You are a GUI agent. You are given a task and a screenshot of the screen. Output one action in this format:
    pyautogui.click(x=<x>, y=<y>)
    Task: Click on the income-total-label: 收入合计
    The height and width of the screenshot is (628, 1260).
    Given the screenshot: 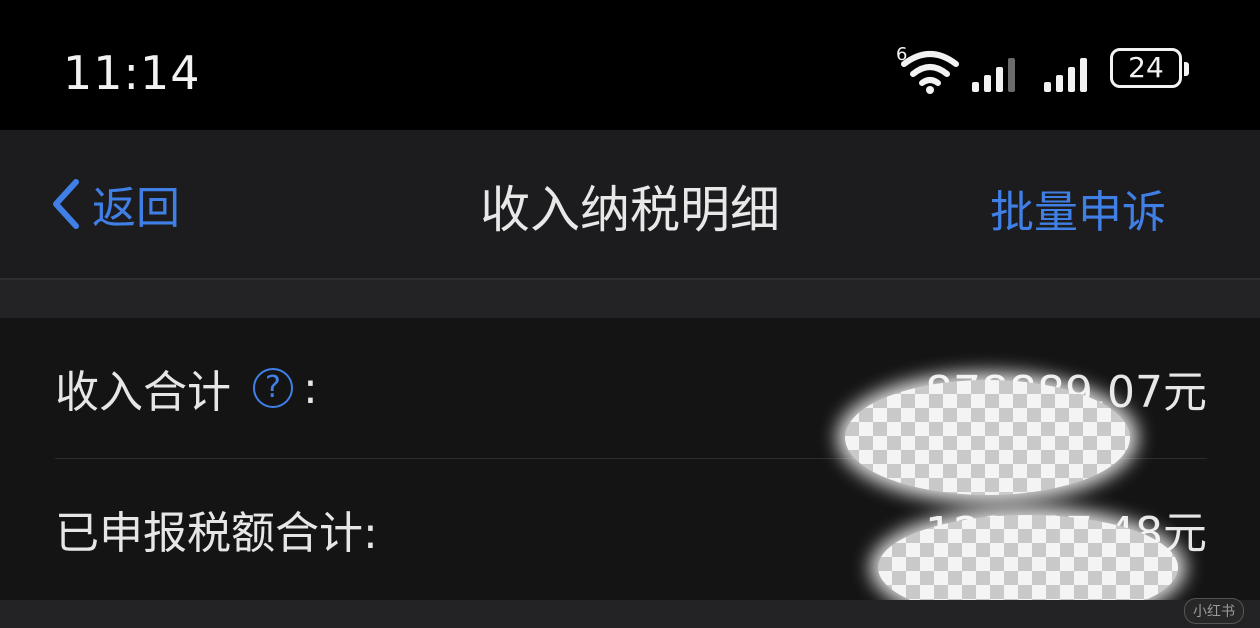 What is the action you would take?
    pyautogui.click(x=143, y=392)
    